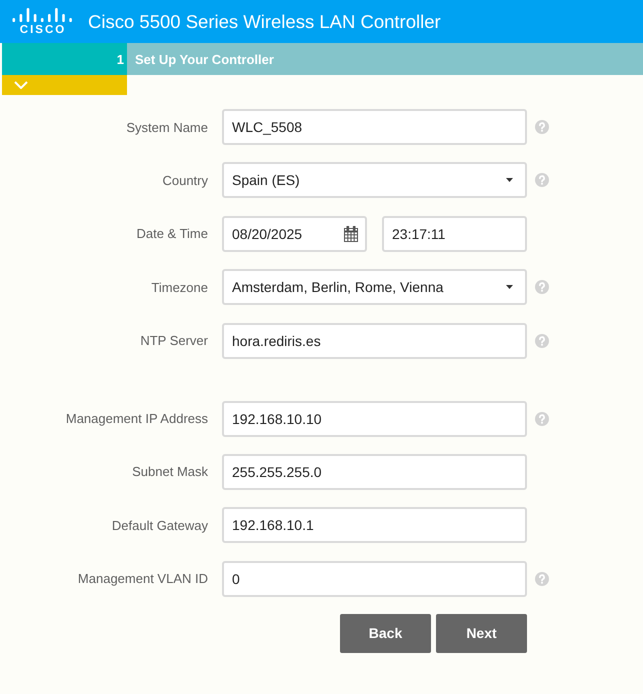 The image size is (643, 694). I want to click on logo-text: CISCO, so click(42, 30).